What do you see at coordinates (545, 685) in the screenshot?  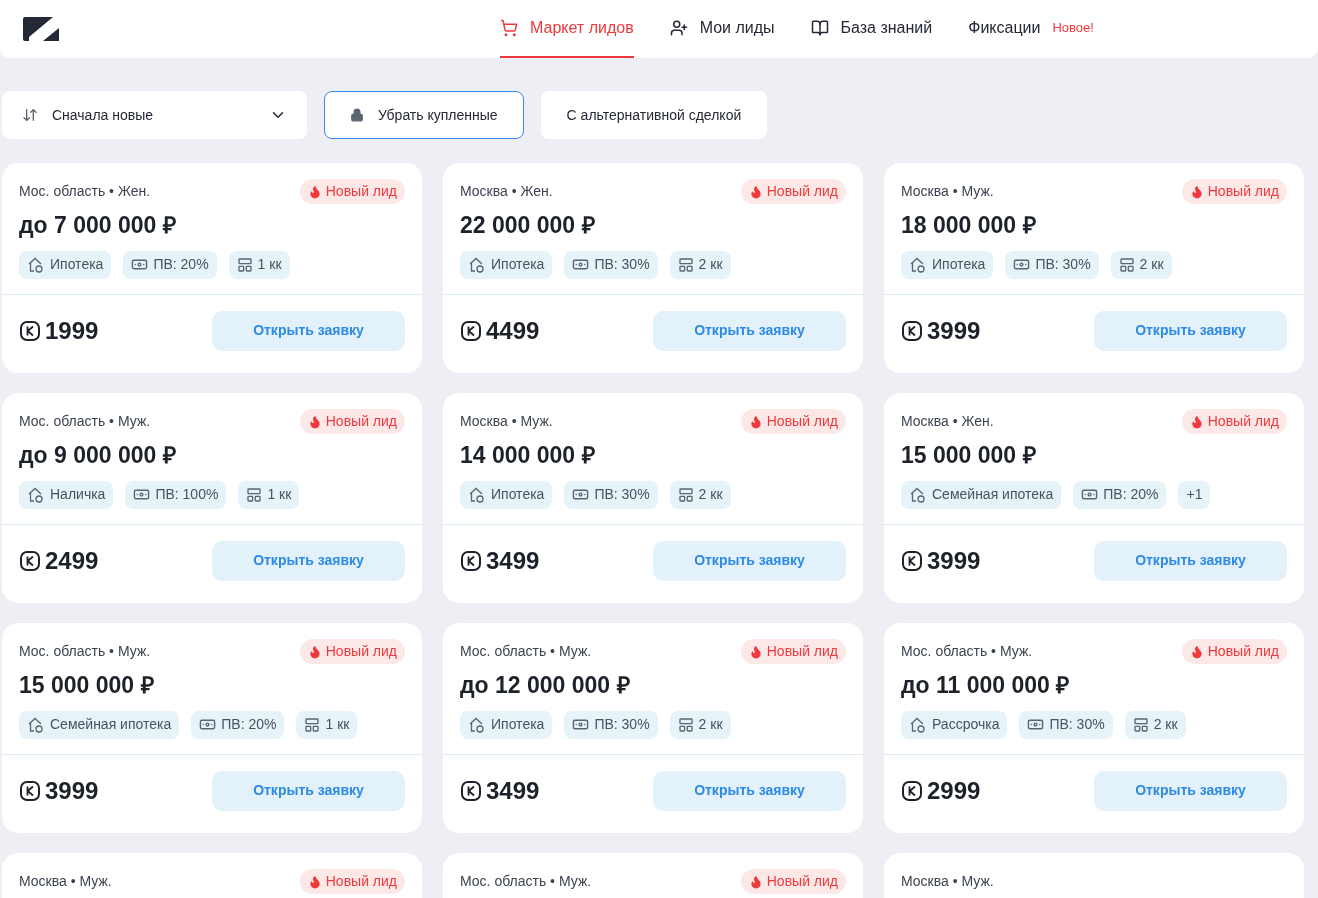 I see `amount-label: до 12 000 000 ₽` at bounding box center [545, 685].